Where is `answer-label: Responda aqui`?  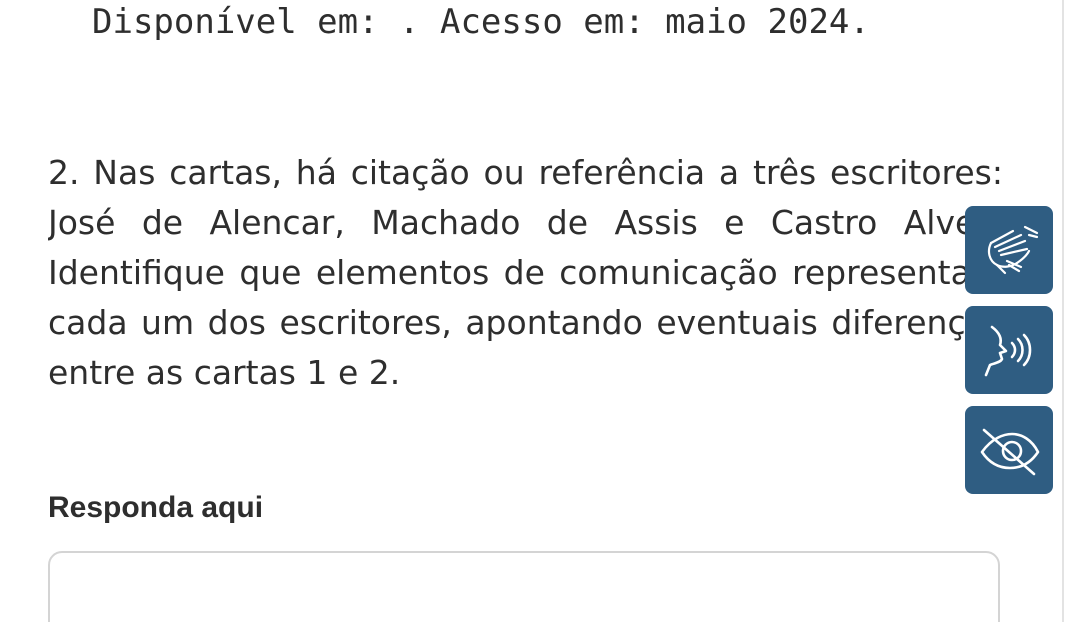
answer-label: Responda aqui is located at coordinates (156, 507).